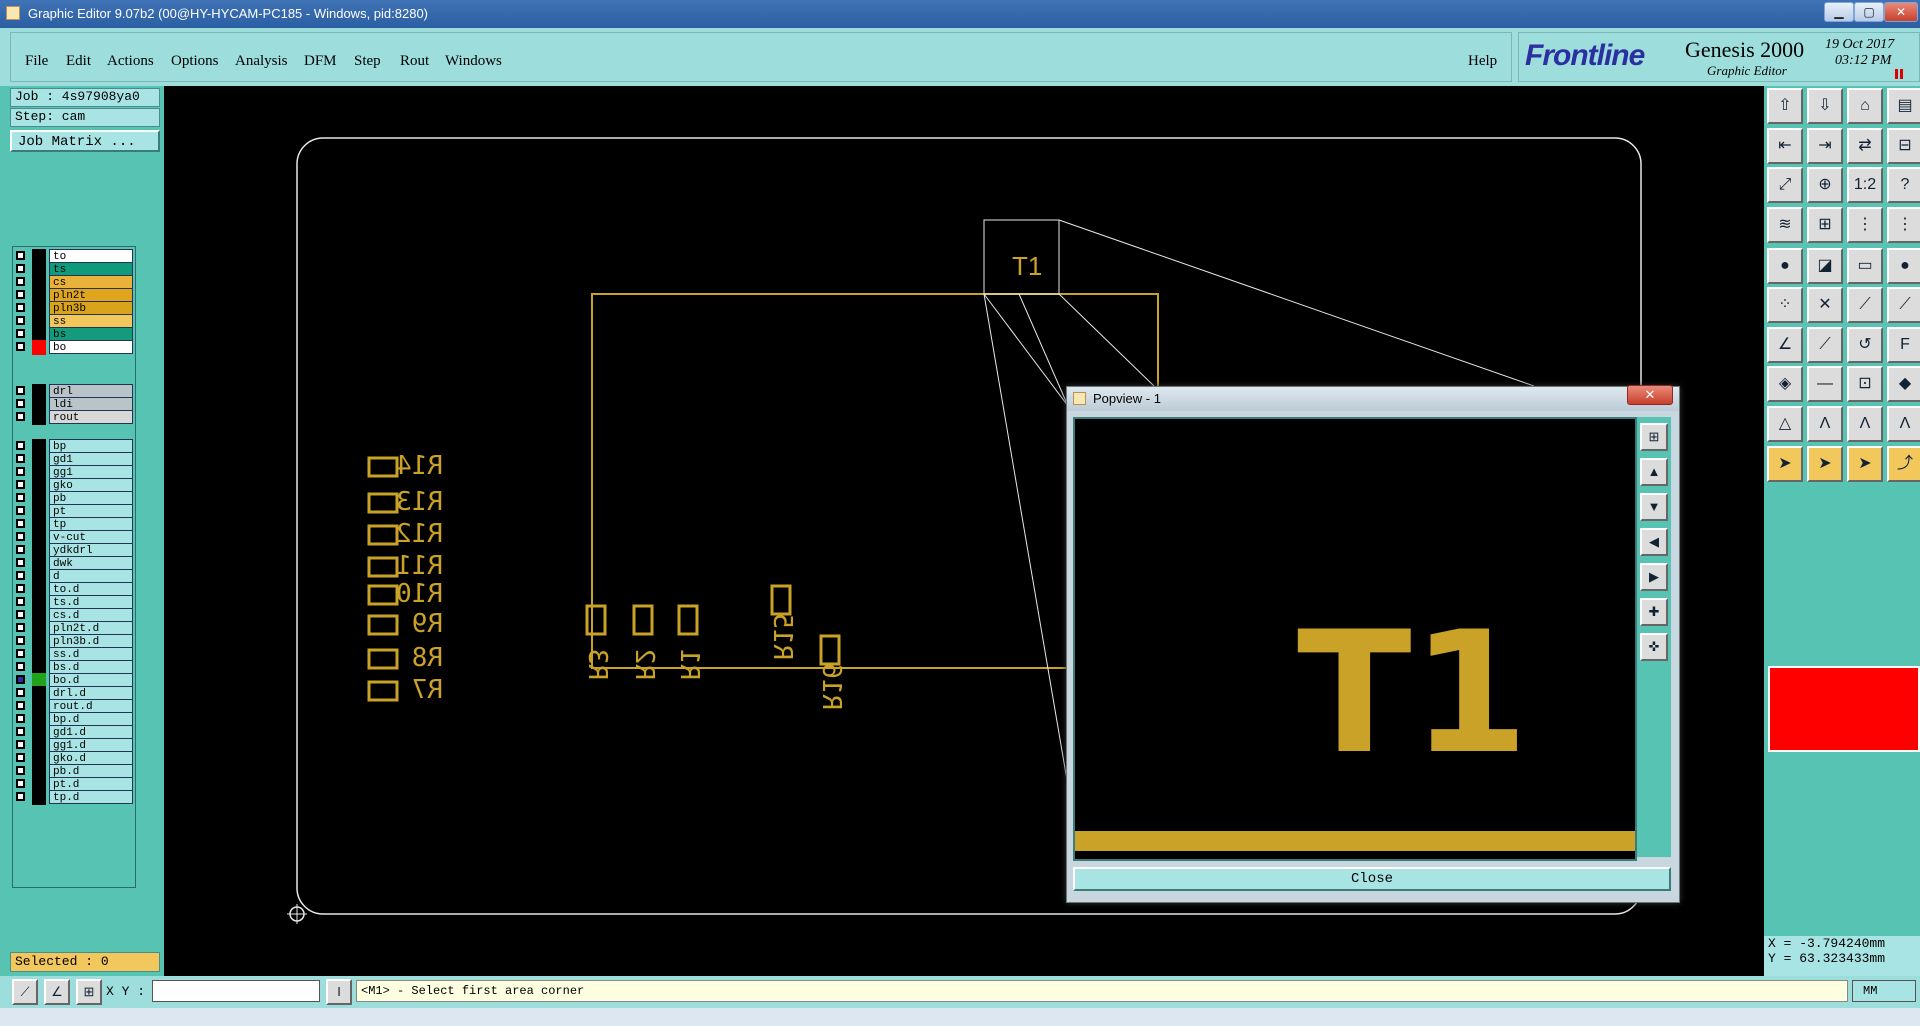 The width and height of the screenshot is (1920, 1026). I want to click on layer-name: v-cut, so click(91, 537).